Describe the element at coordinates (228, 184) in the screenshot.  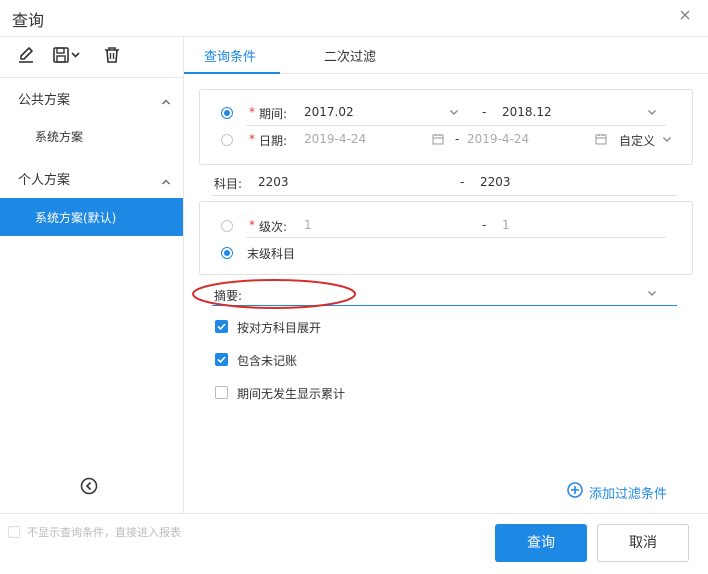
I see `account-label: 科目:` at that location.